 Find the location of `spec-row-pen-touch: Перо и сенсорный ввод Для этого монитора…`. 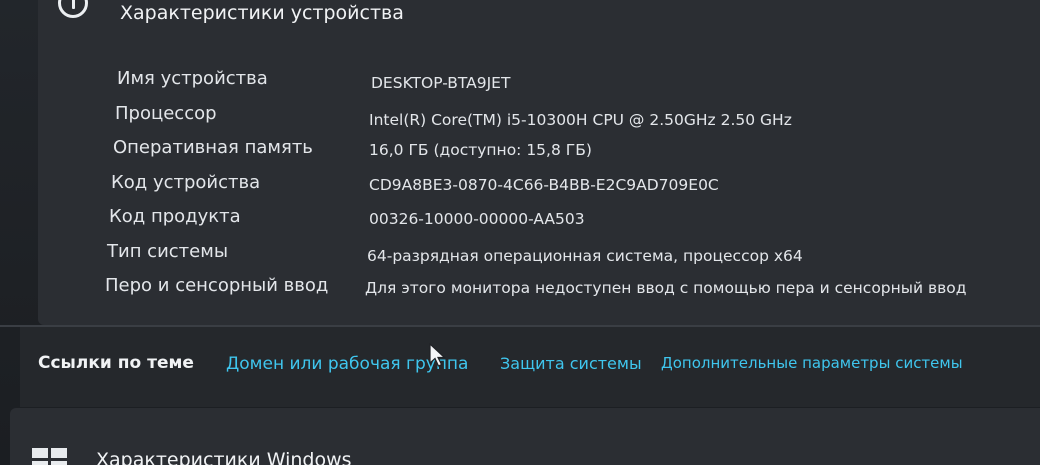

spec-row-pen-touch: Перо и сенсорный ввод Для этого монитора… is located at coordinates (555, 292).